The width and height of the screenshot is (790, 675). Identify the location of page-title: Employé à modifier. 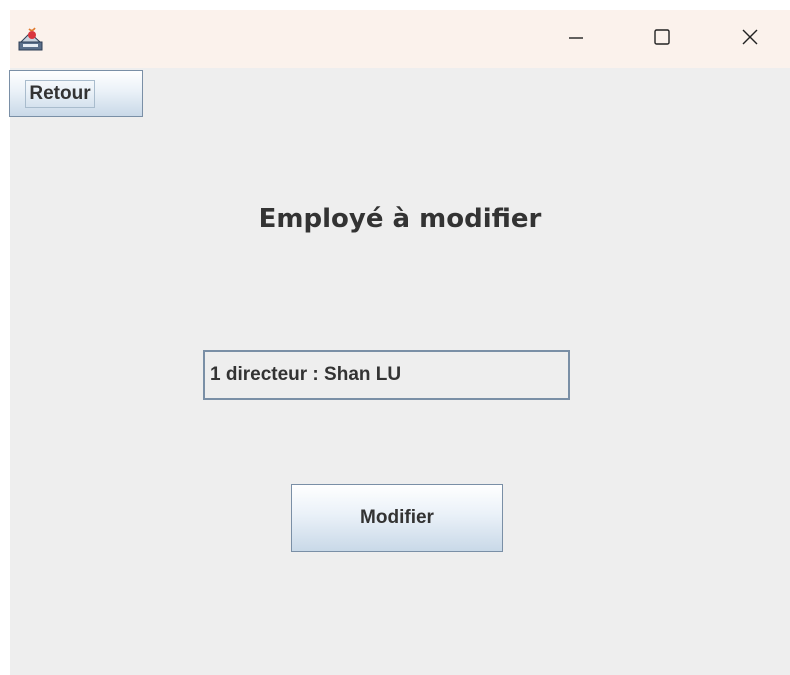
(400, 219).